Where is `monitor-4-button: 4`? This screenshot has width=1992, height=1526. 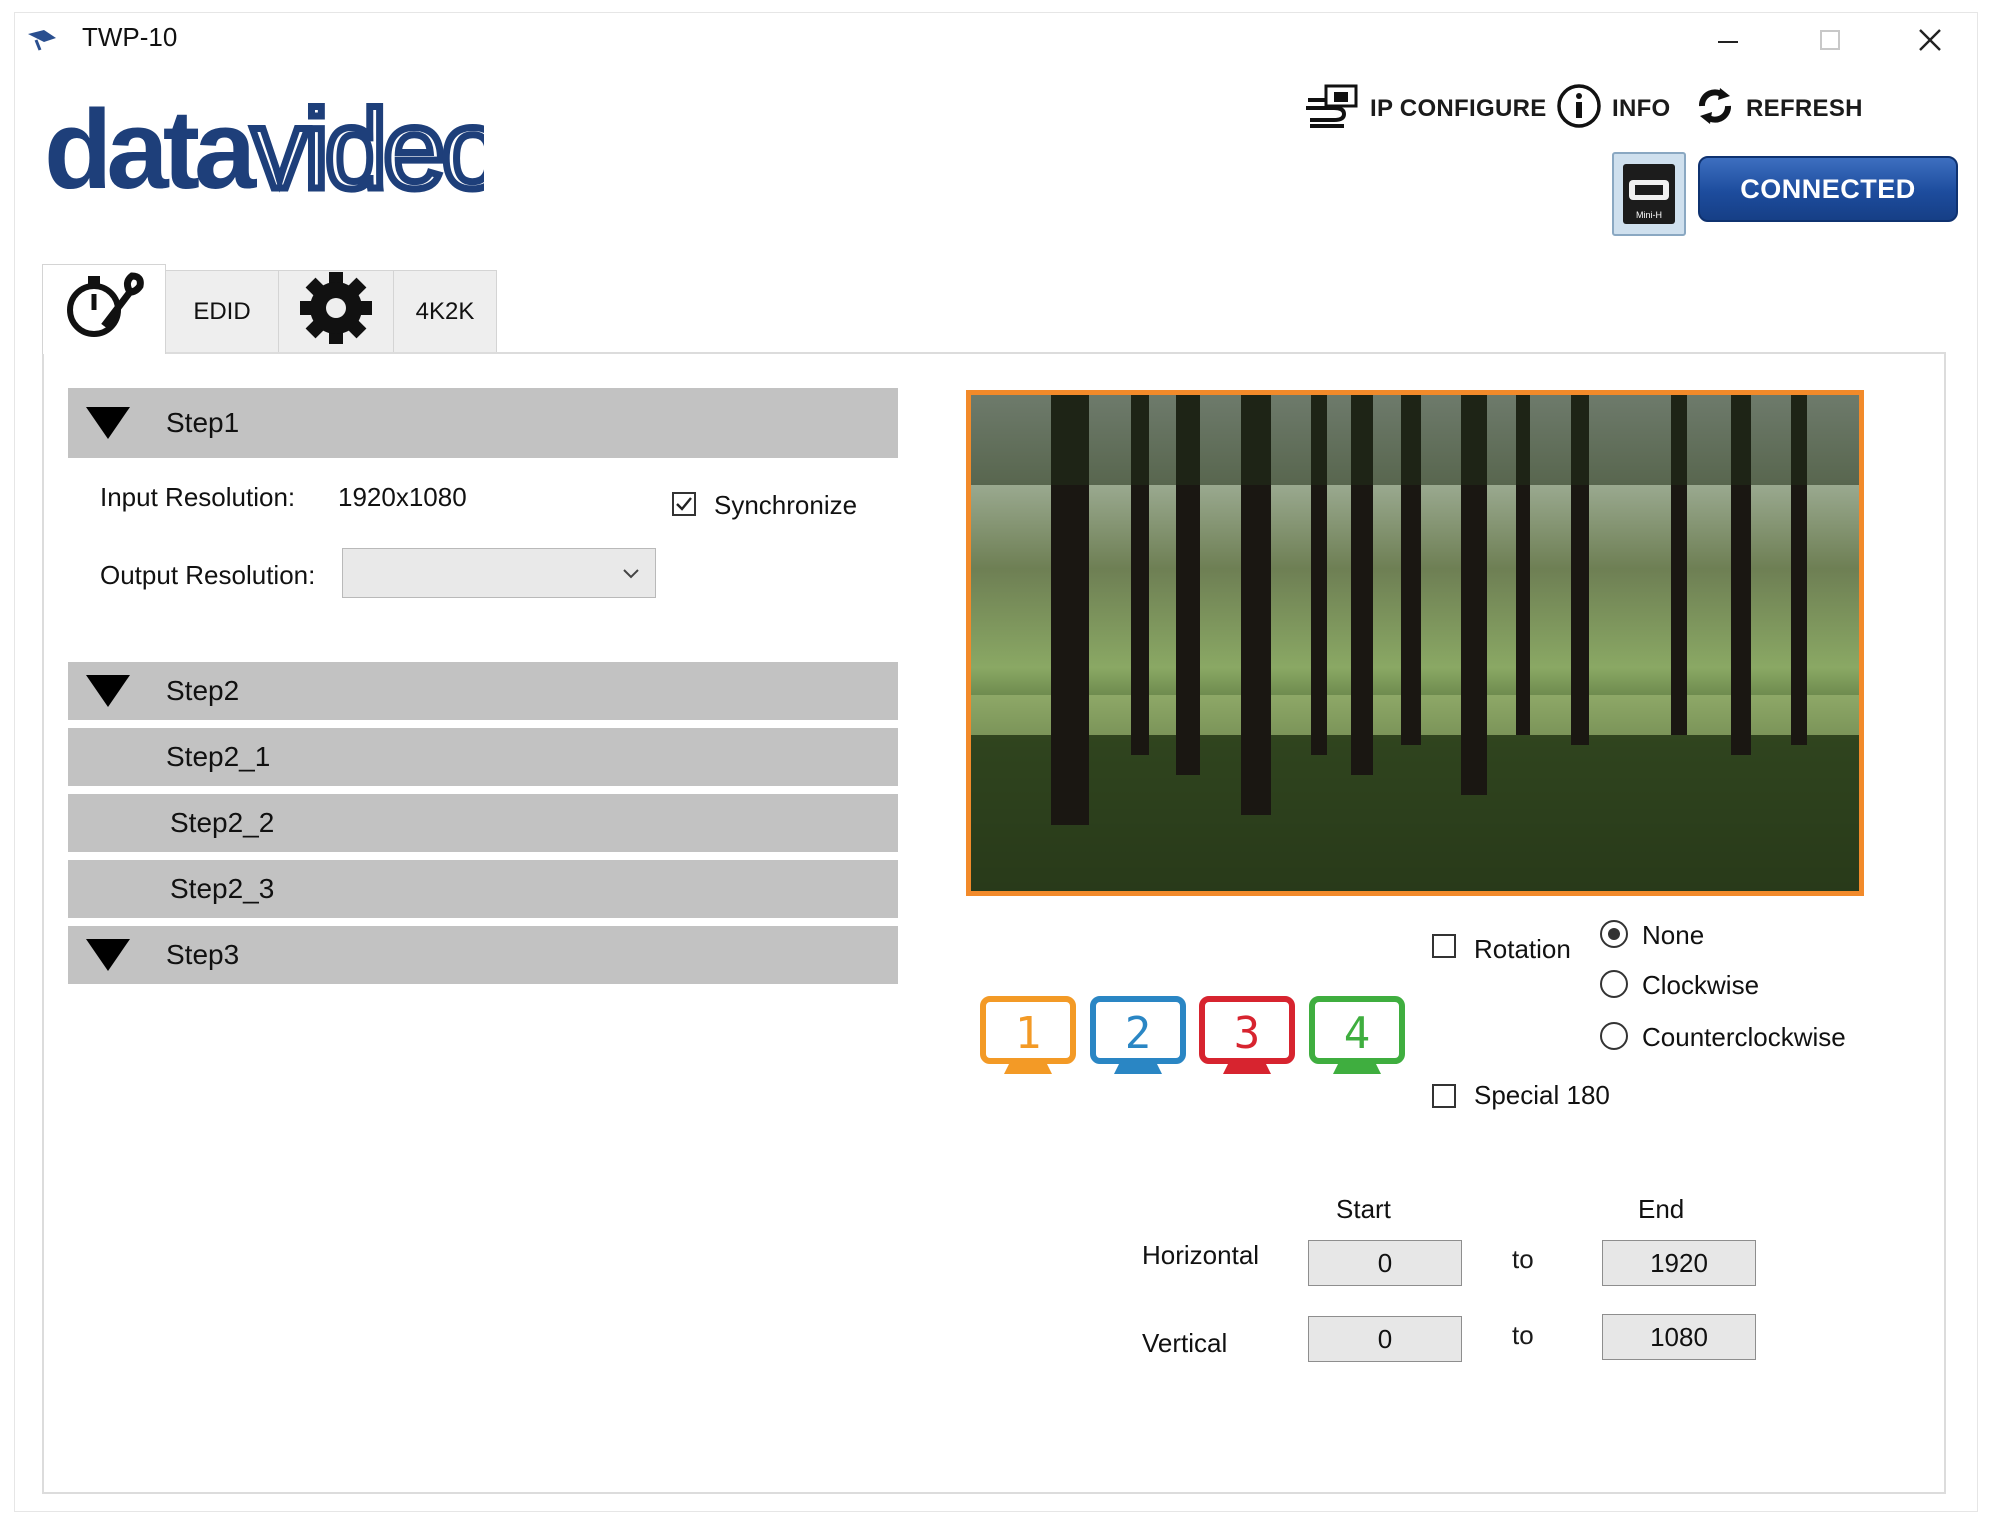 monitor-4-button: 4 is located at coordinates (1357, 1037).